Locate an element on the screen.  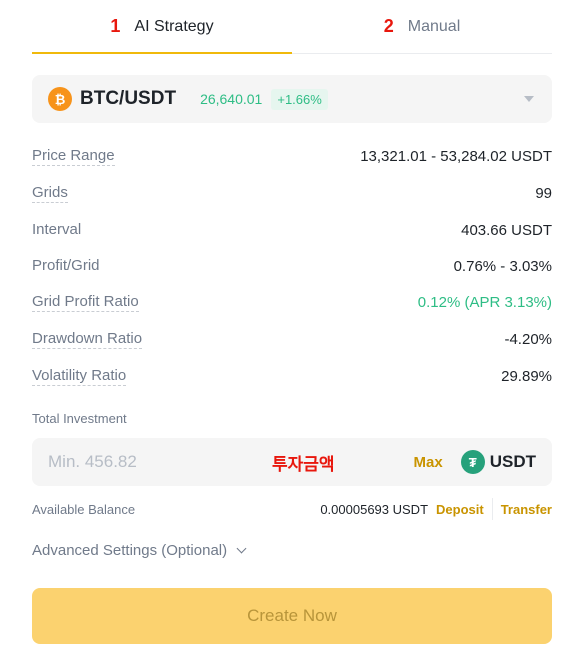
param-value: 0.76% - 3.03% is located at coordinates (502, 266).